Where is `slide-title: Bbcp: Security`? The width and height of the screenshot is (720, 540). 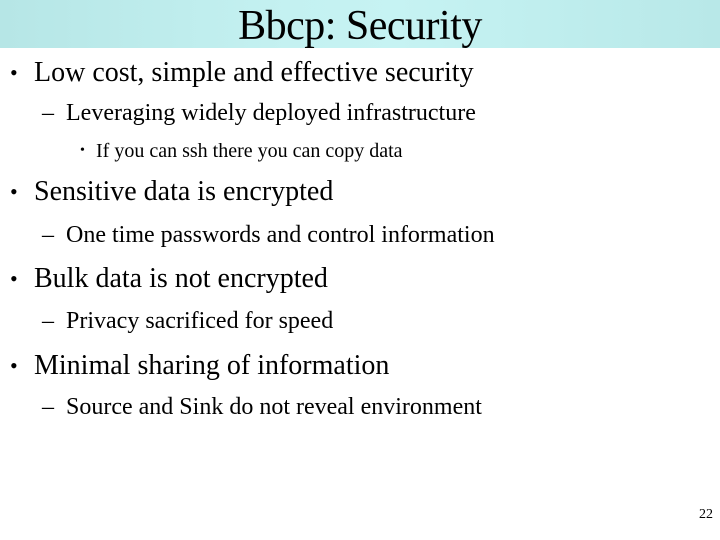
slide-title: Bbcp: Security is located at coordinates (360, 26).